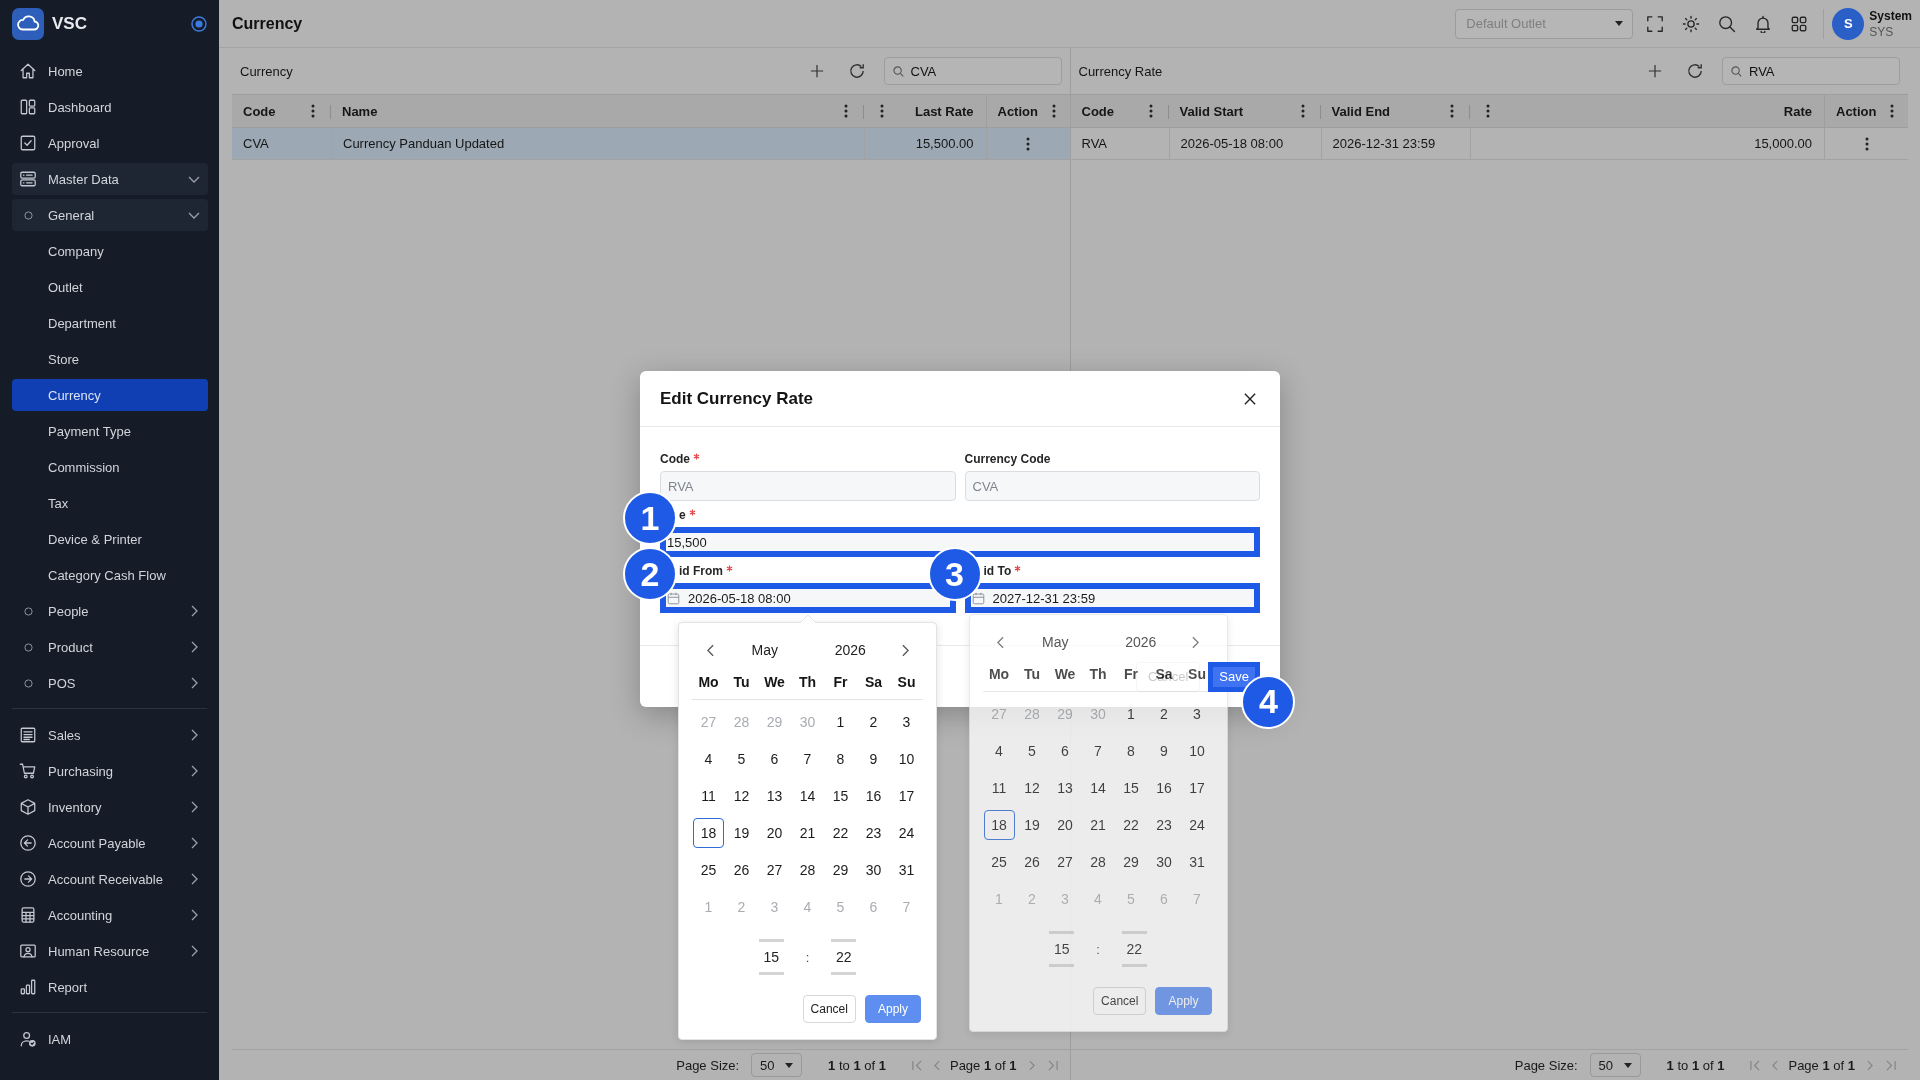  I want to click on sidebar-item: Store, so click(110, 359).